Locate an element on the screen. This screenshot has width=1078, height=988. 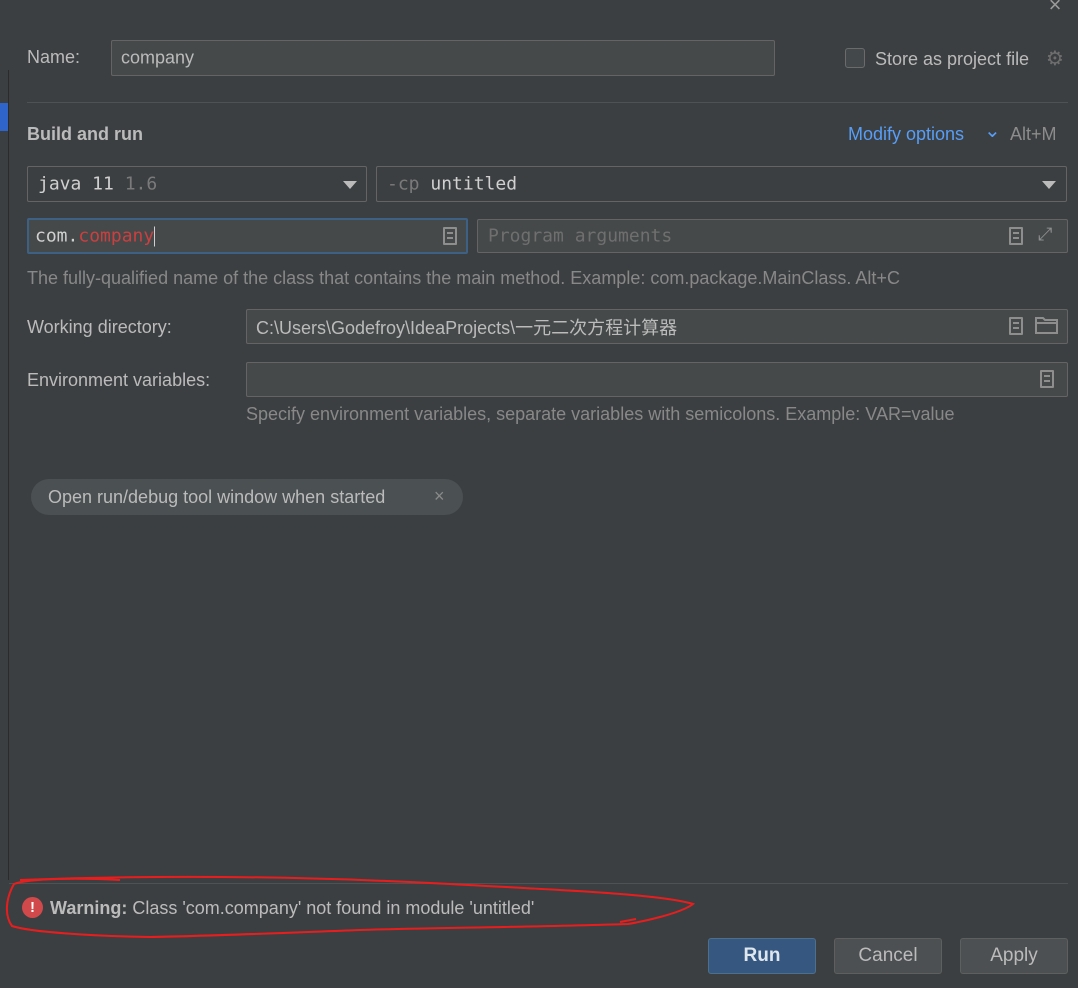
folder-icon is located at coordinates (1047, 324).